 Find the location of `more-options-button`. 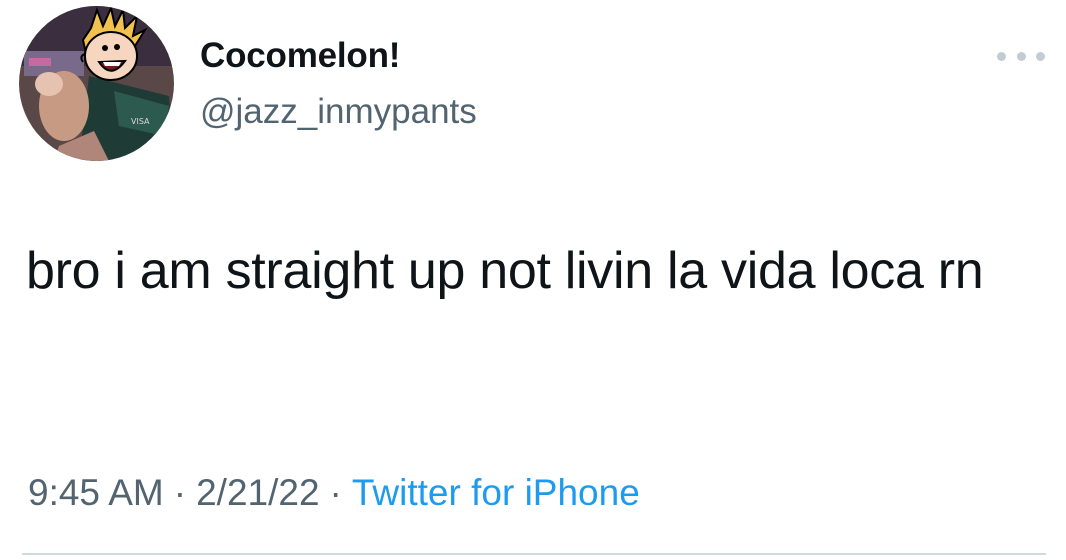

more-options-button is located at coordinates (1021, 56).